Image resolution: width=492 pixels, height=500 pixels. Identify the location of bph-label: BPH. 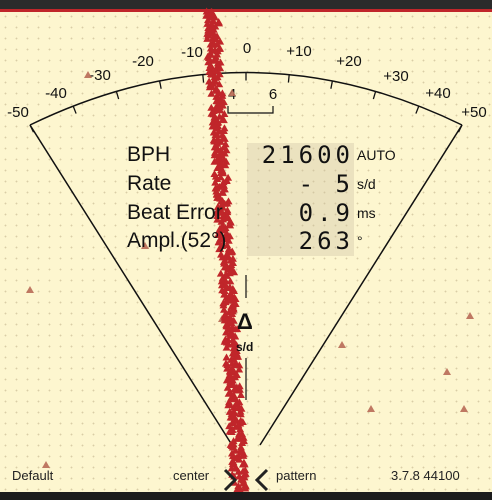
(149, 154).